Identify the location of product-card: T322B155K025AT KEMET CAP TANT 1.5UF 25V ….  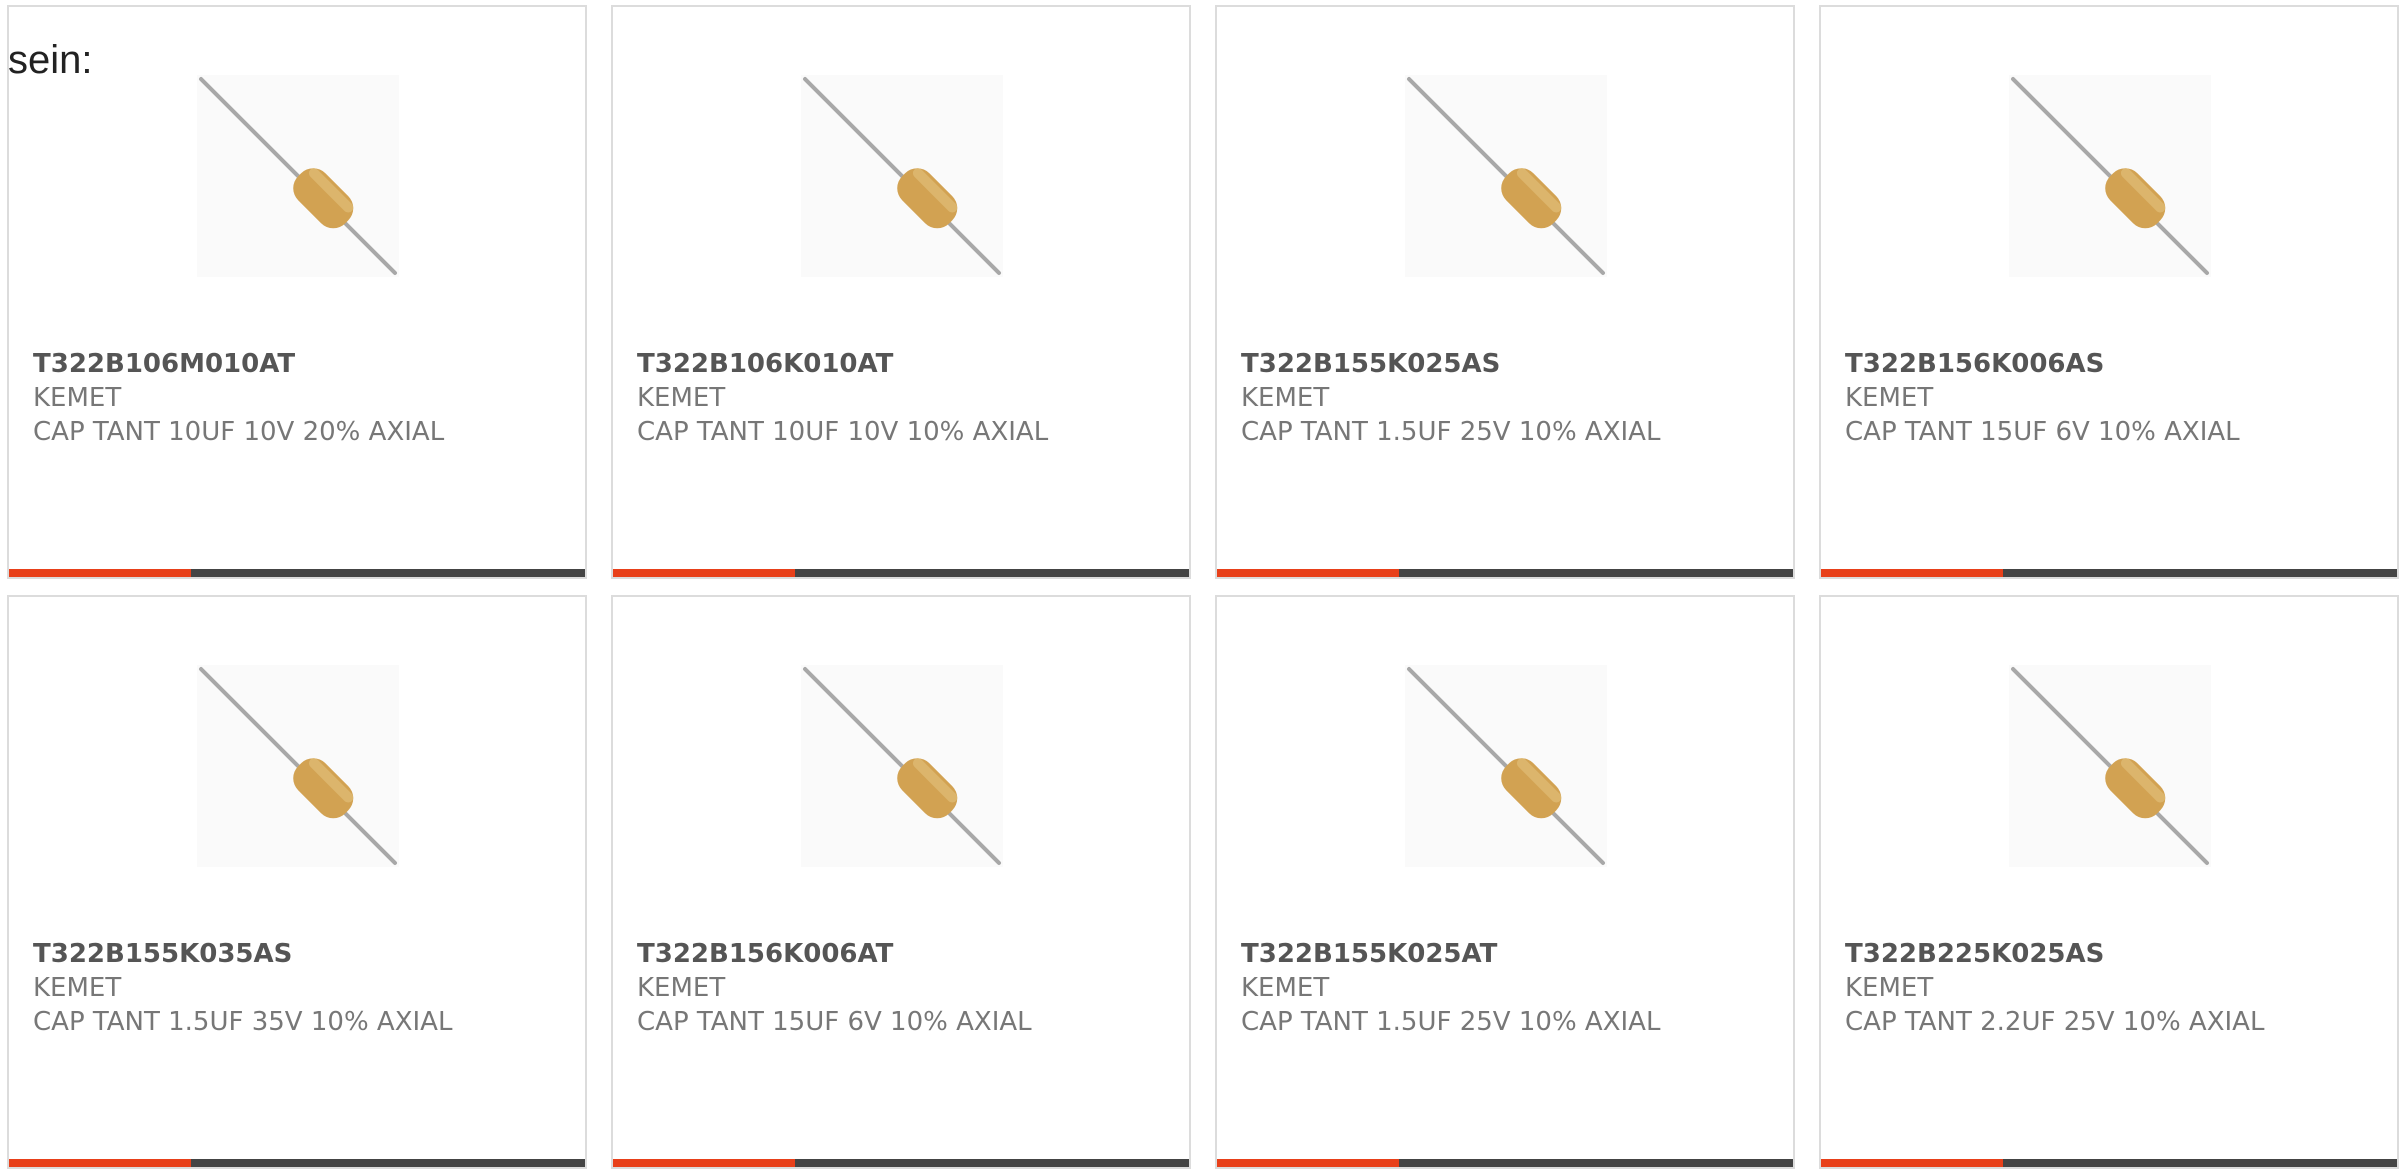
(1505, 882).